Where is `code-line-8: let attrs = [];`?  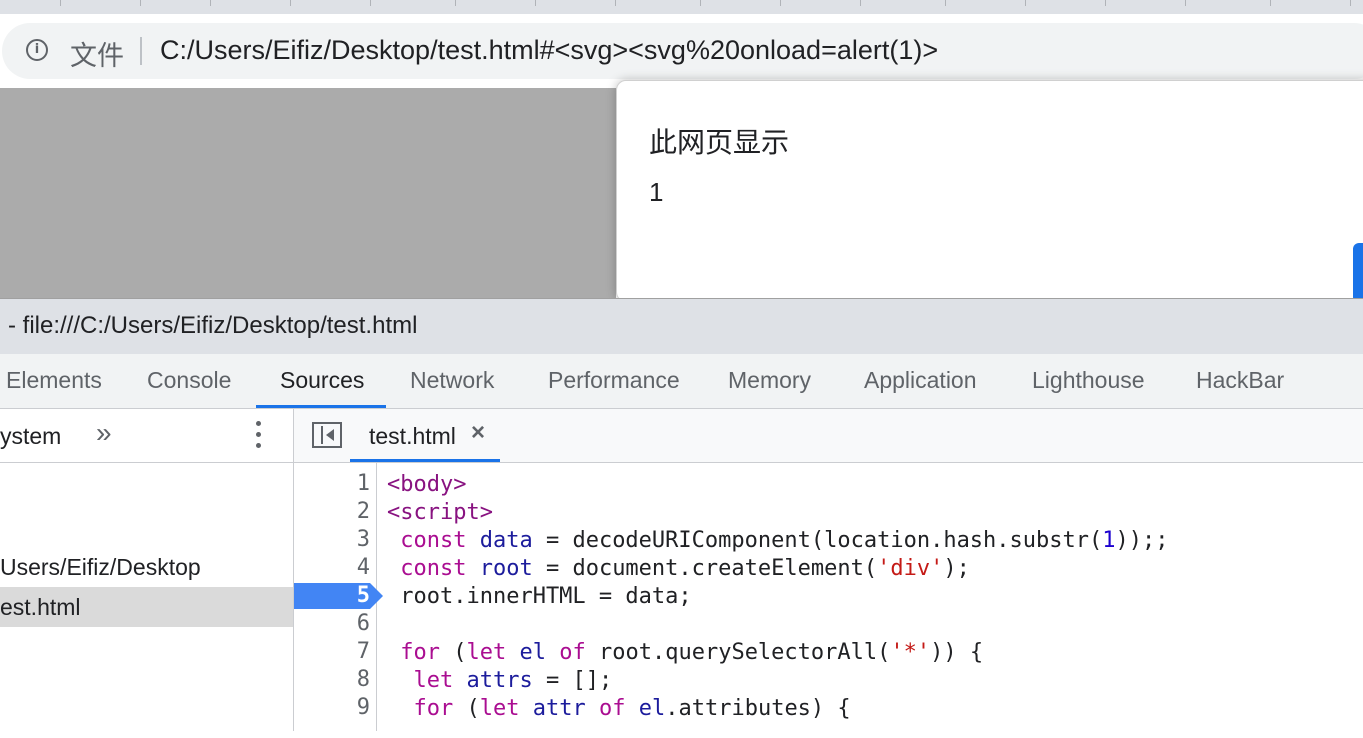
code-line-8: let attrs = []; is located at coordinates (513, 680).